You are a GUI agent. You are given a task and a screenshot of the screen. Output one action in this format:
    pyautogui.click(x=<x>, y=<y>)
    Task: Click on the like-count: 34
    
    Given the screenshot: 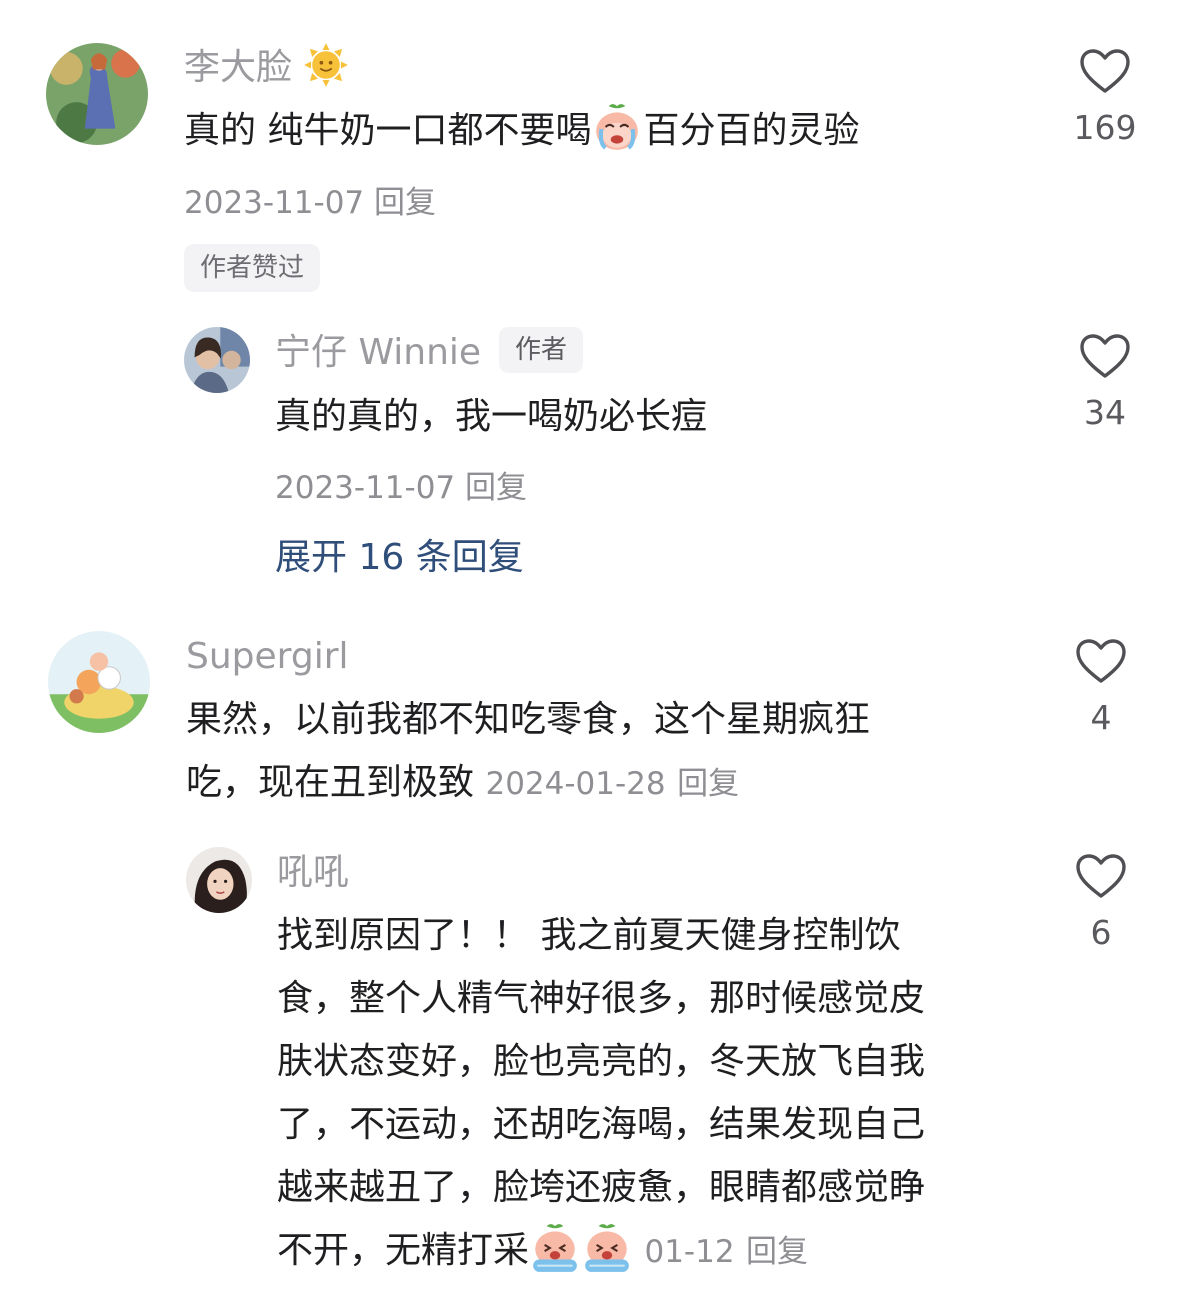 What is the action you would take?
    pyautogui.click(x=1105, y=412)
    